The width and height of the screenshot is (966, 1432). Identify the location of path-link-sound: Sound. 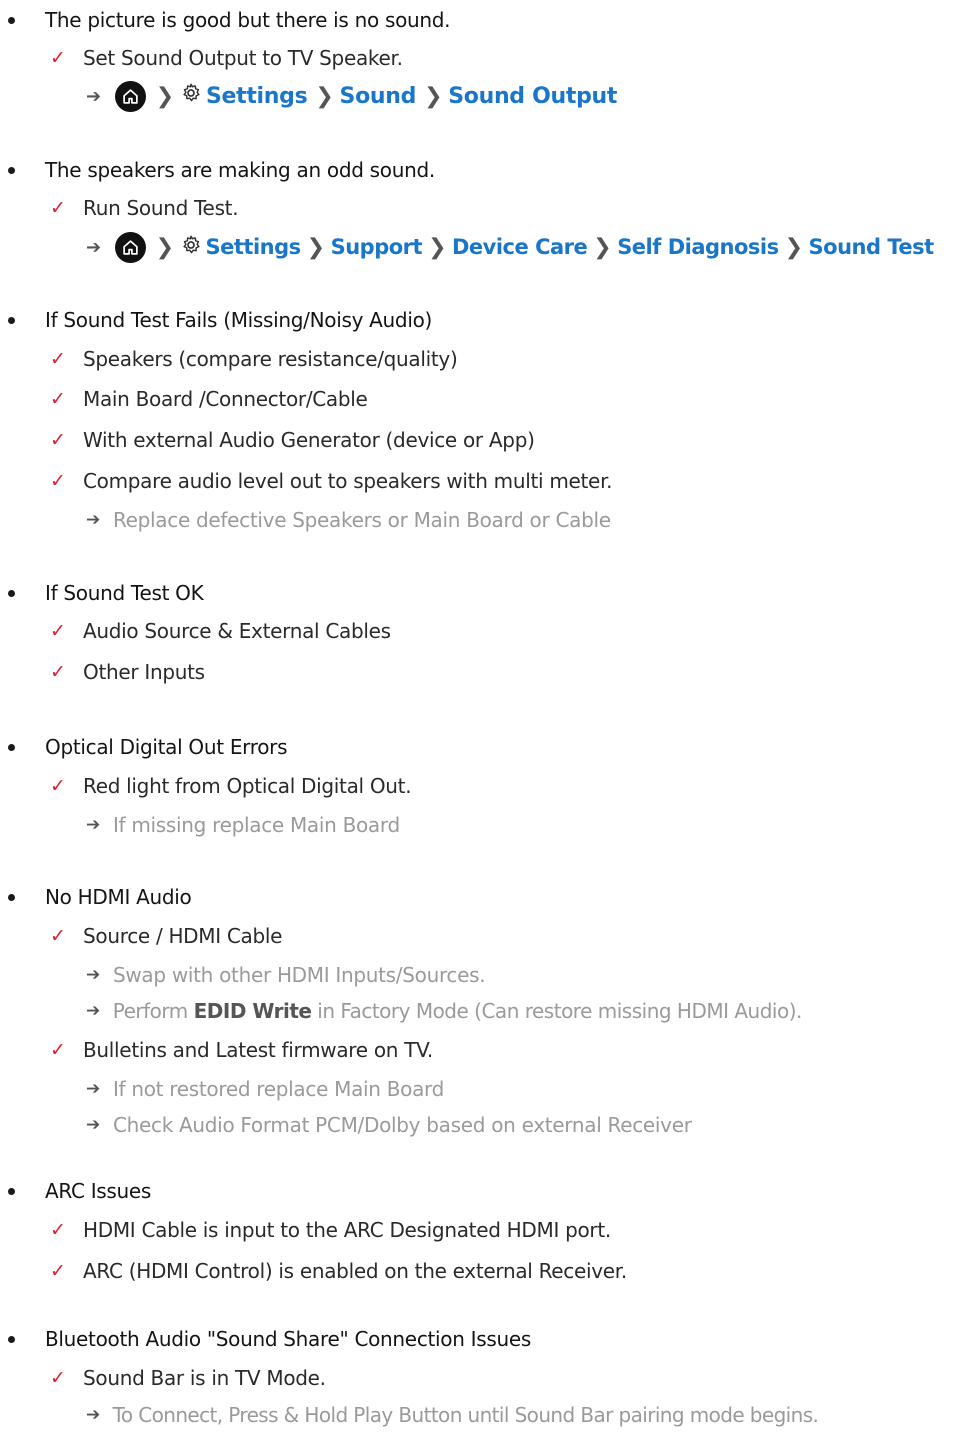
(378, 96).